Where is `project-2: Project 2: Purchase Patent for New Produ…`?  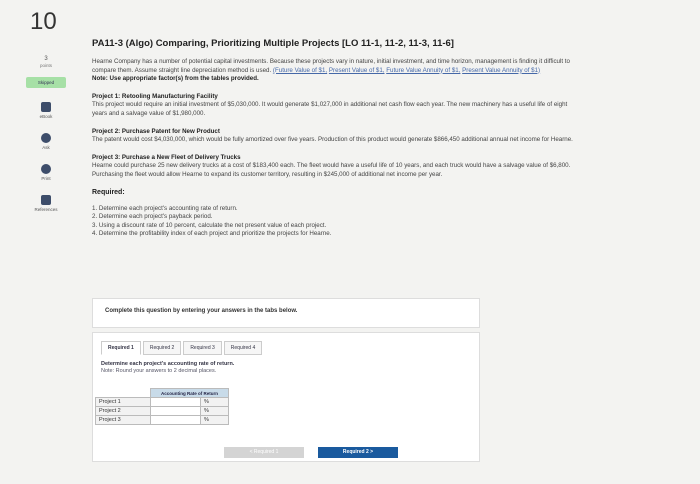 project-2: Project 2: Purchase Patent for New Produ… is located at coordinates (337, 136).